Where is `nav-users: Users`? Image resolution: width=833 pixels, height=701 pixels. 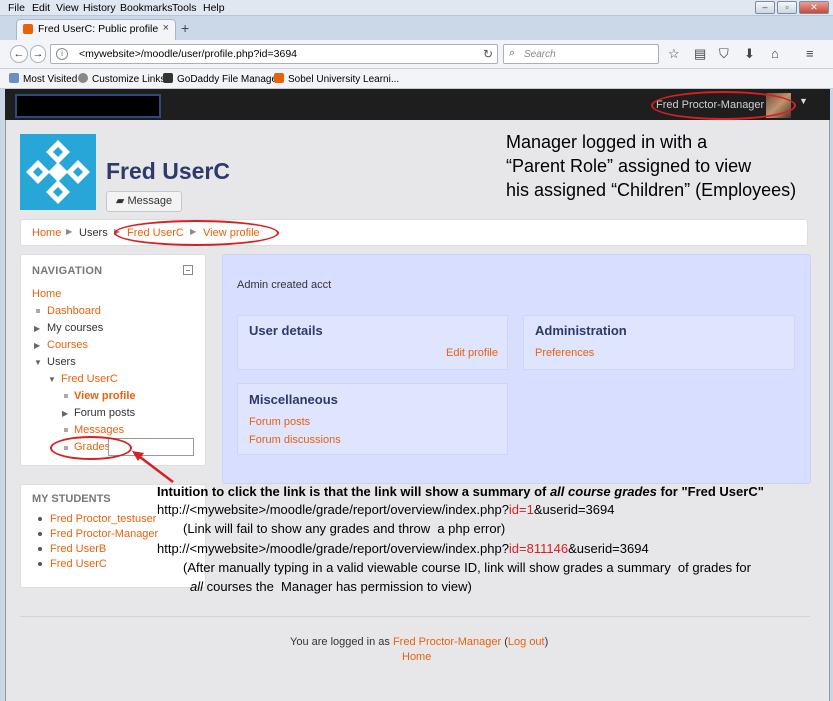
nav-users: Users is located at coordinates (61, 362).